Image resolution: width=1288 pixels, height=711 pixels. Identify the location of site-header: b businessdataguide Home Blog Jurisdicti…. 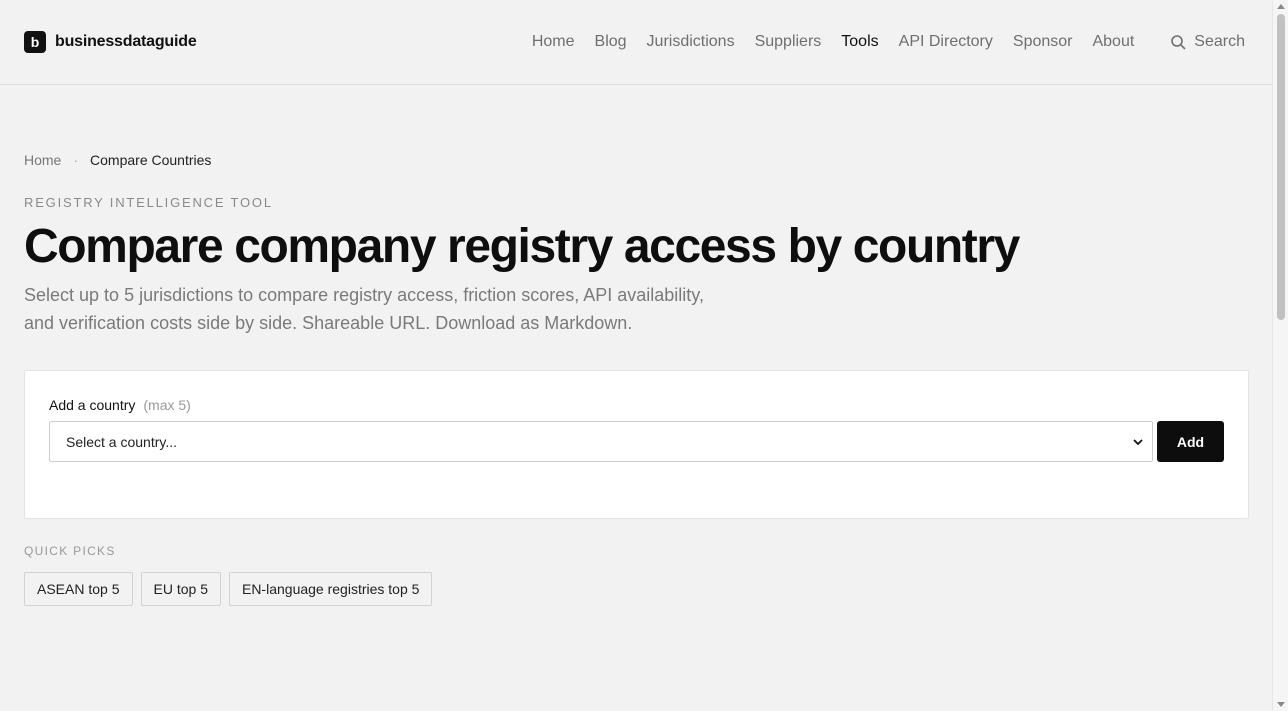
(636, 42).